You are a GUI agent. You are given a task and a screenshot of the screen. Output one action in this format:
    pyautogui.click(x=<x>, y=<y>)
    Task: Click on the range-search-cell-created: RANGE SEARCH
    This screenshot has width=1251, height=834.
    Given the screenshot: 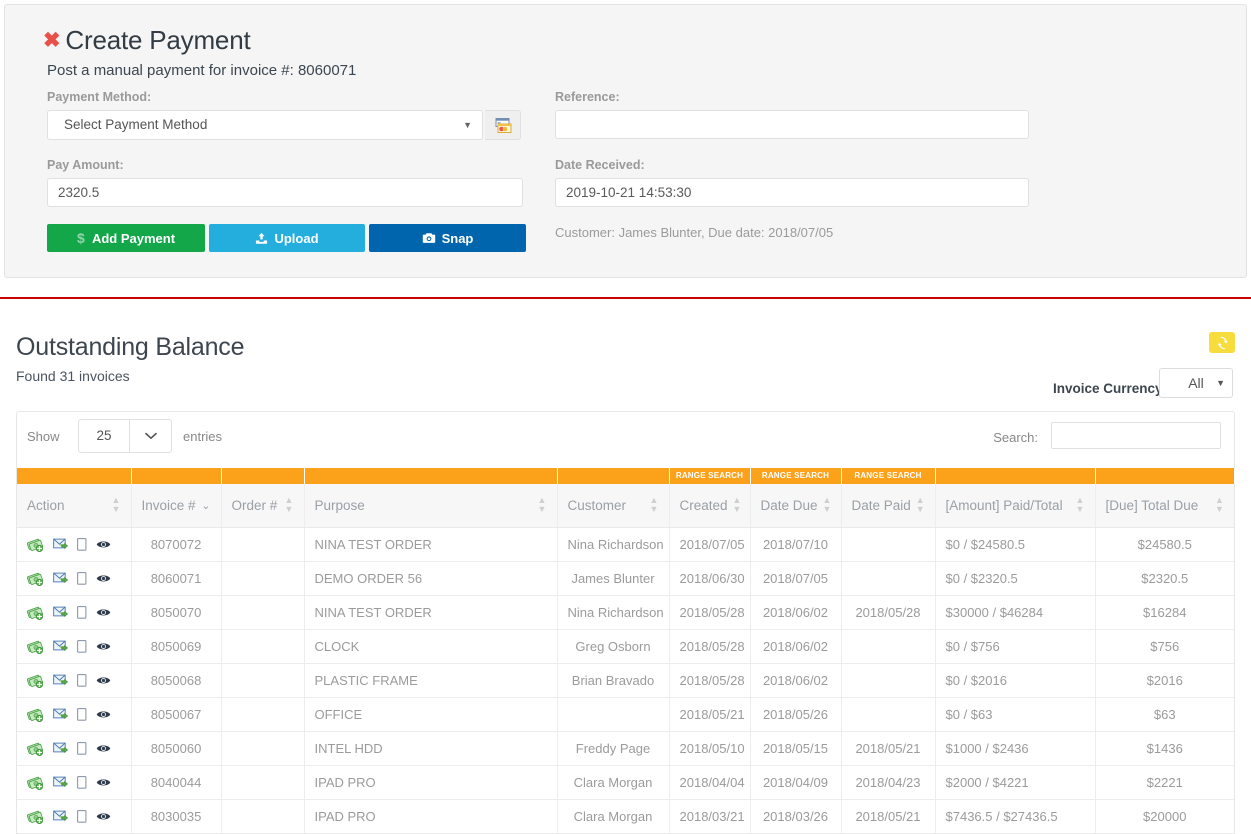 What is the action you would take?
    pyautogui.click(x=710, y=476)
    